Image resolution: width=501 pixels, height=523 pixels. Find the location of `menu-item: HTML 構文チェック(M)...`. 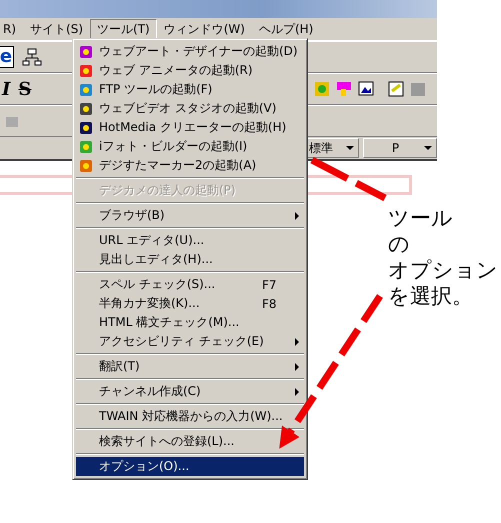

menu-item: HTML 構文チェック(M)... is located at coordinates (190, 322).